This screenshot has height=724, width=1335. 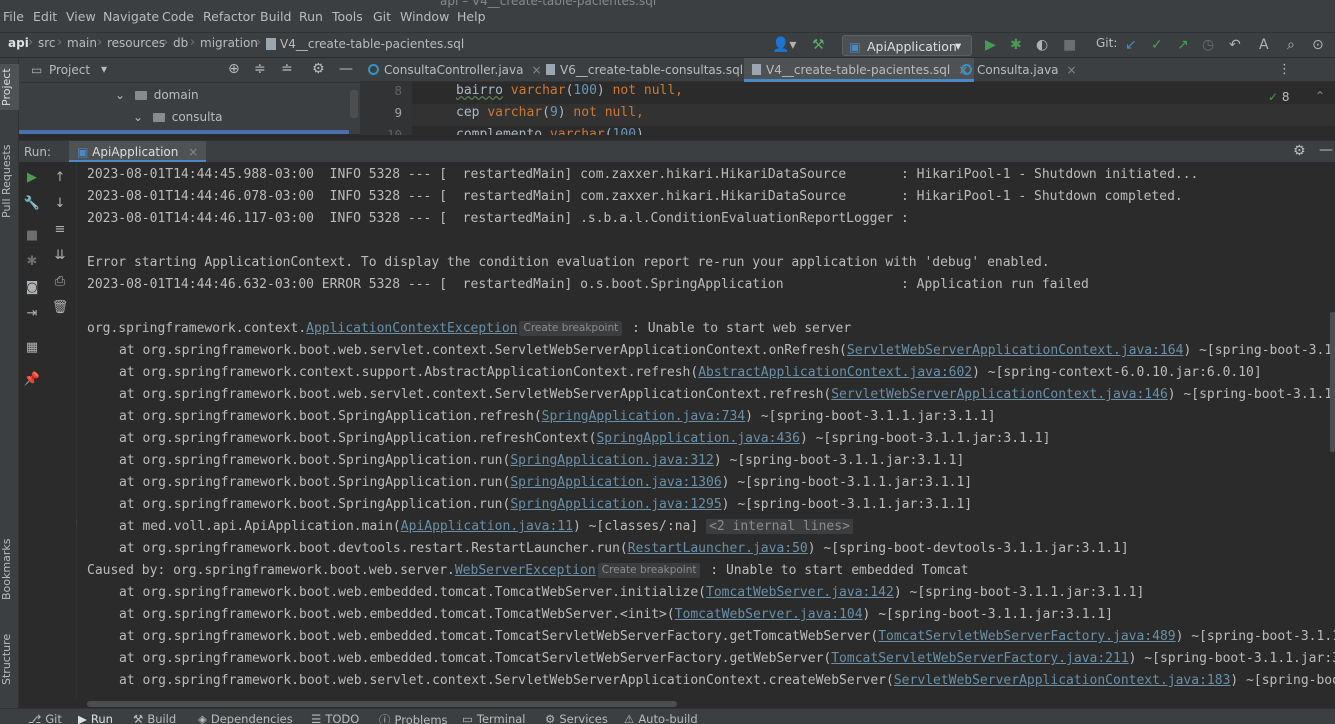 I want to click on tab-consulta-java: Consulta.java ×, so click(x=1019, y=70).